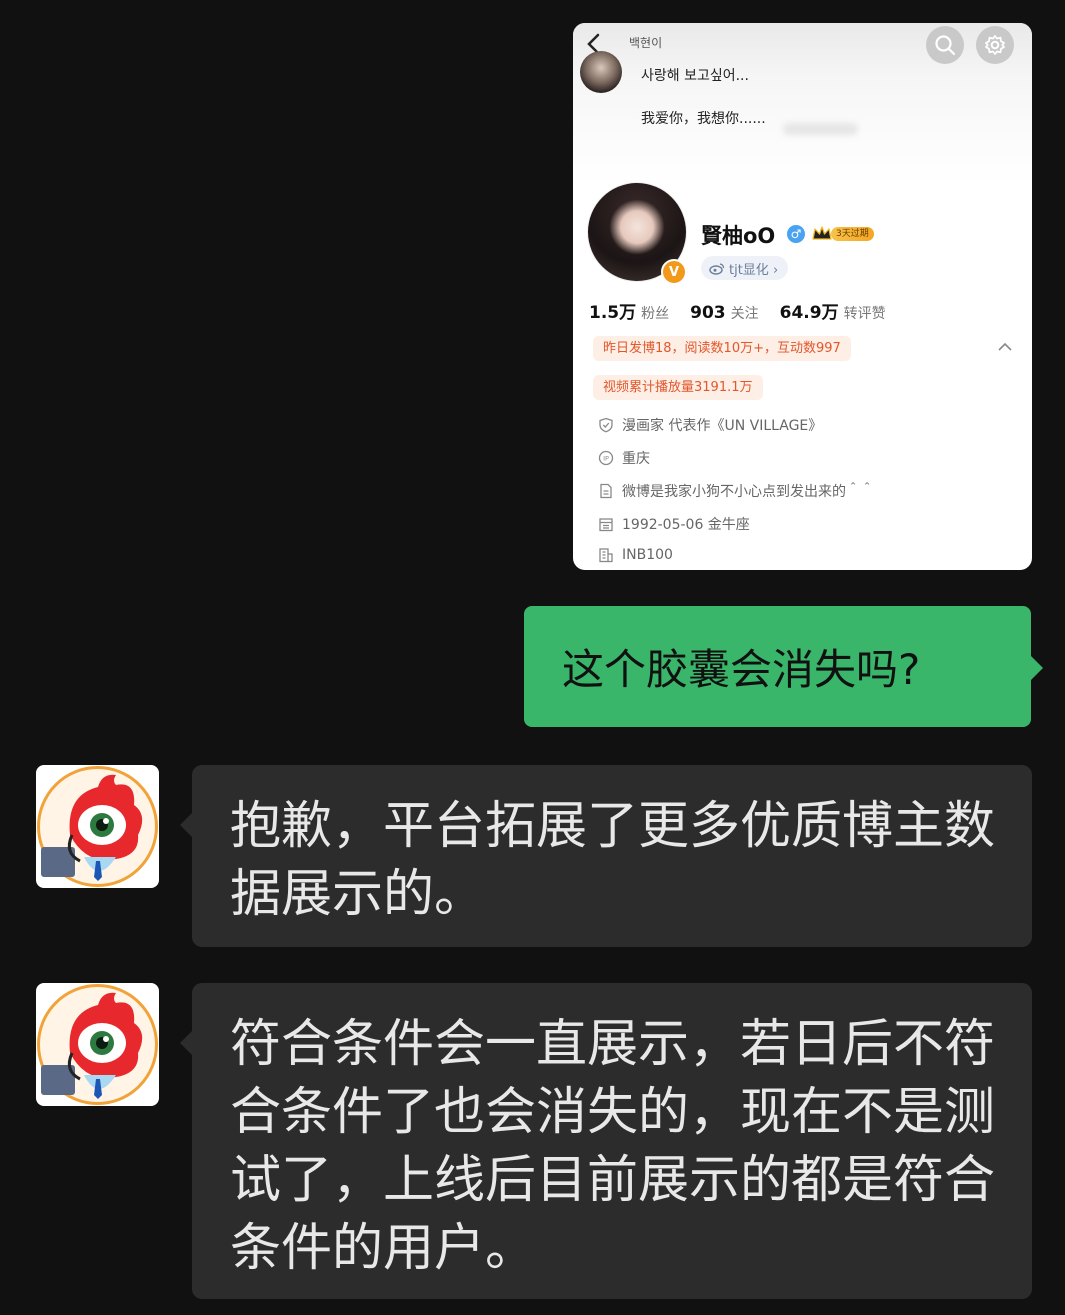 The width and height of the screenshot is (1065, 1315). I want to click on calendar-icon, so click(606, 525).